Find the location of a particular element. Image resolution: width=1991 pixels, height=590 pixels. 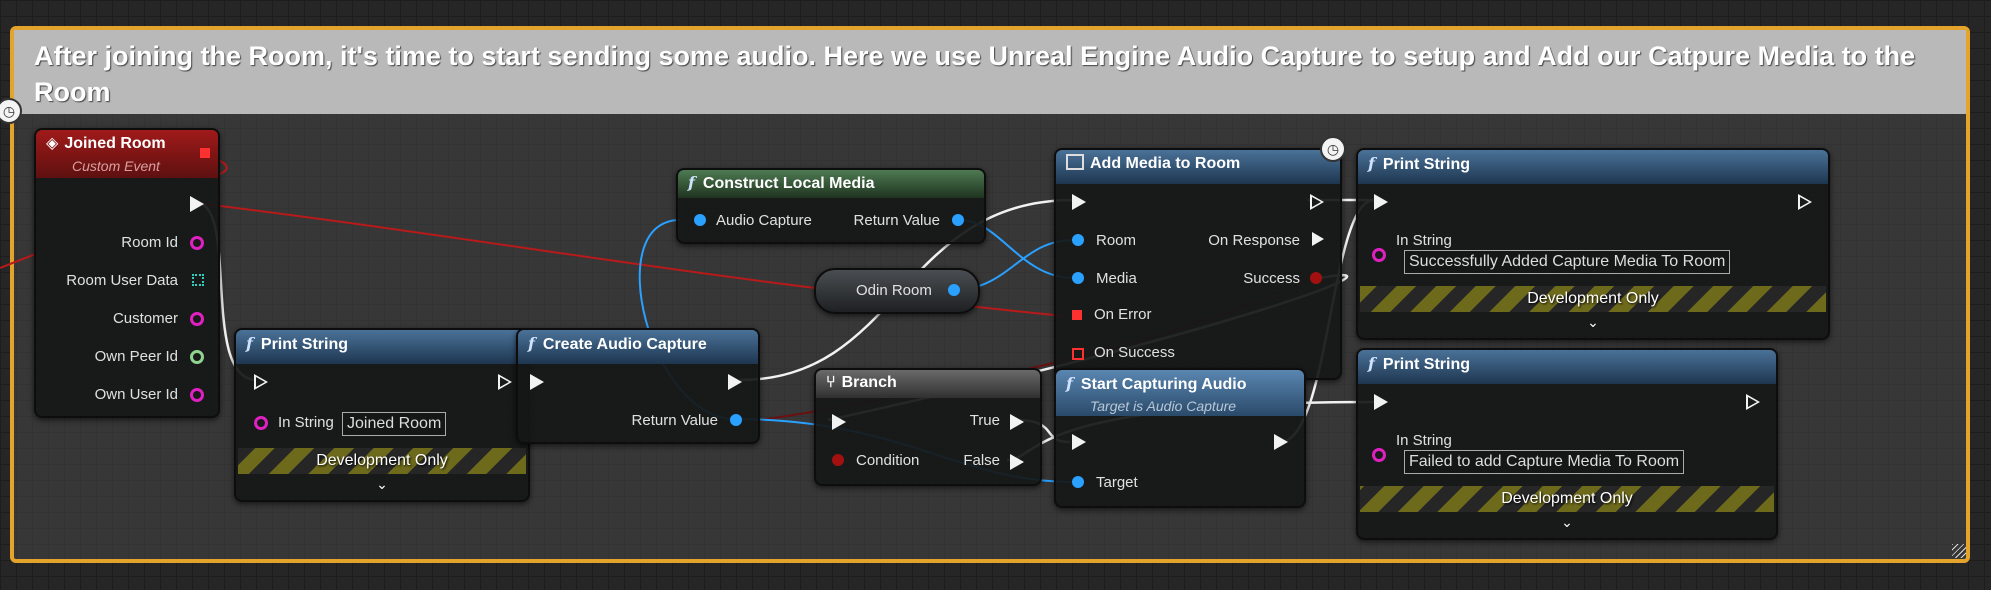

create-audio-capture-node: f Create Audio Capture Return Value is located at coordinates (638, 386).